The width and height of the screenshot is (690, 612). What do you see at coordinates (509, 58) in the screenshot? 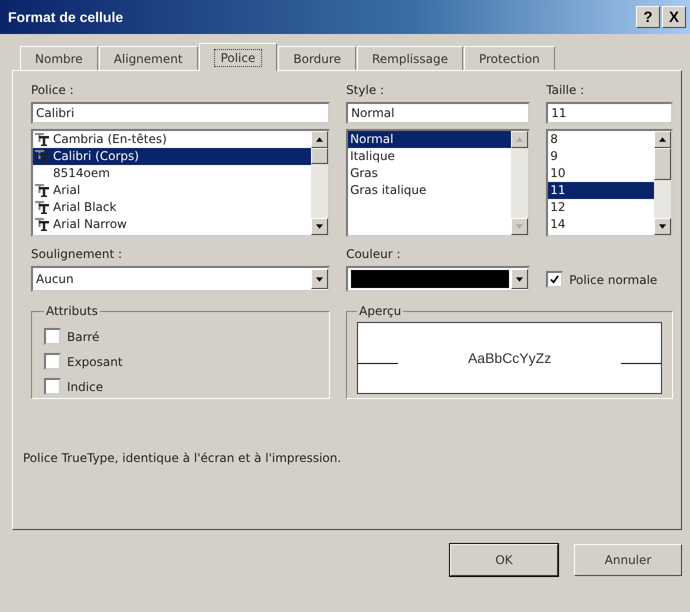
I see `tab: Protection` at bounding box center [509, 58].